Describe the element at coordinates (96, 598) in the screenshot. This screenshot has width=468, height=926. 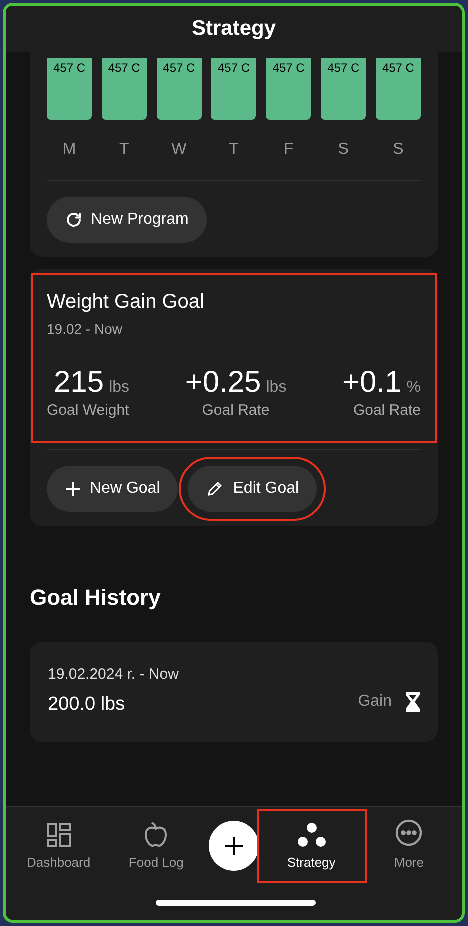
I see `section-title: Goal History` at that location.